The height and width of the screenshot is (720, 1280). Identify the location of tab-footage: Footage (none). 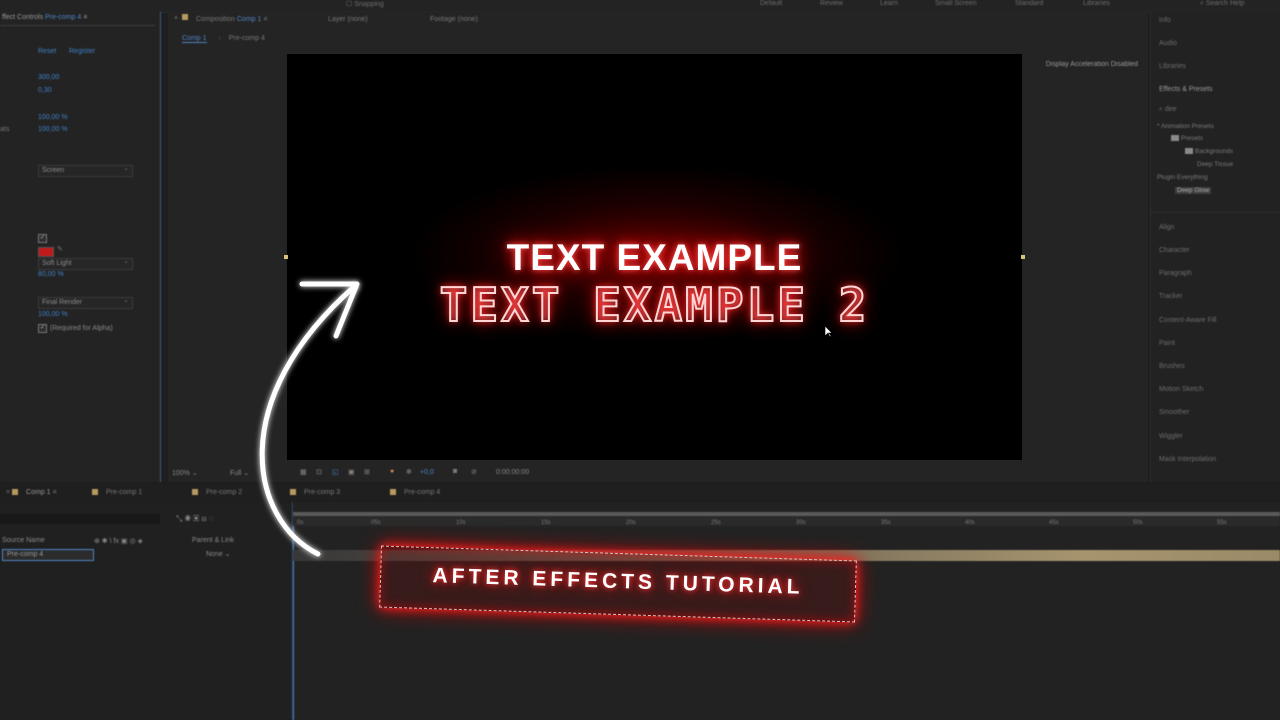
(454, 19).